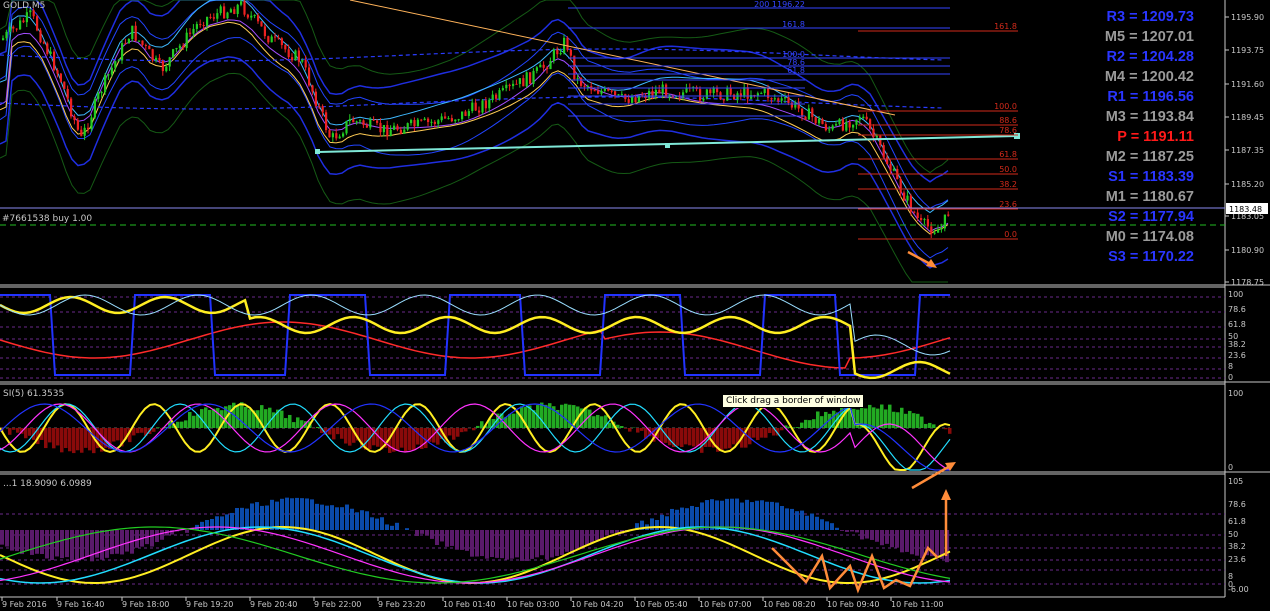 The image size is (1270, 611). I want to click on time-label: 9 Feb 2016, so click(24, 604).